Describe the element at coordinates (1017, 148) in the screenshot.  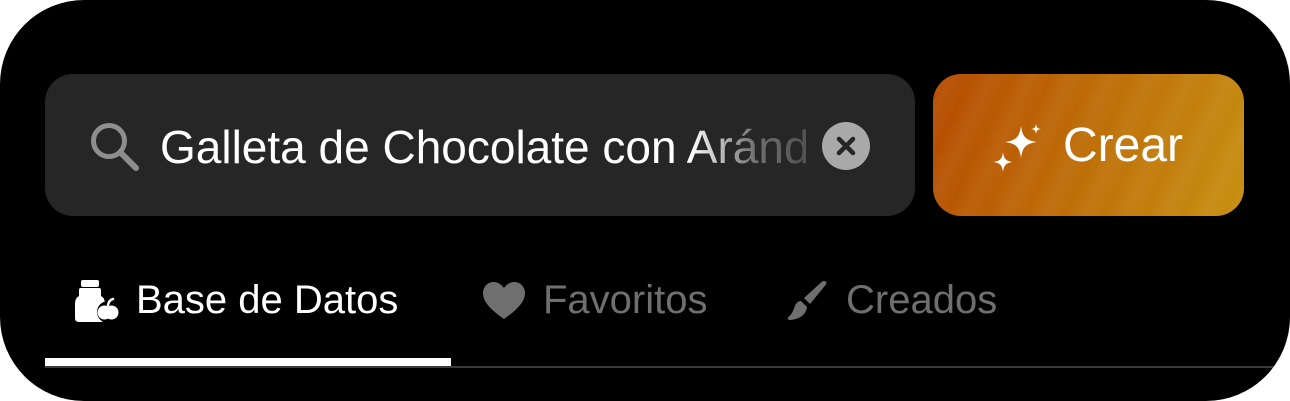
I see `sparkles-icon` at that location.